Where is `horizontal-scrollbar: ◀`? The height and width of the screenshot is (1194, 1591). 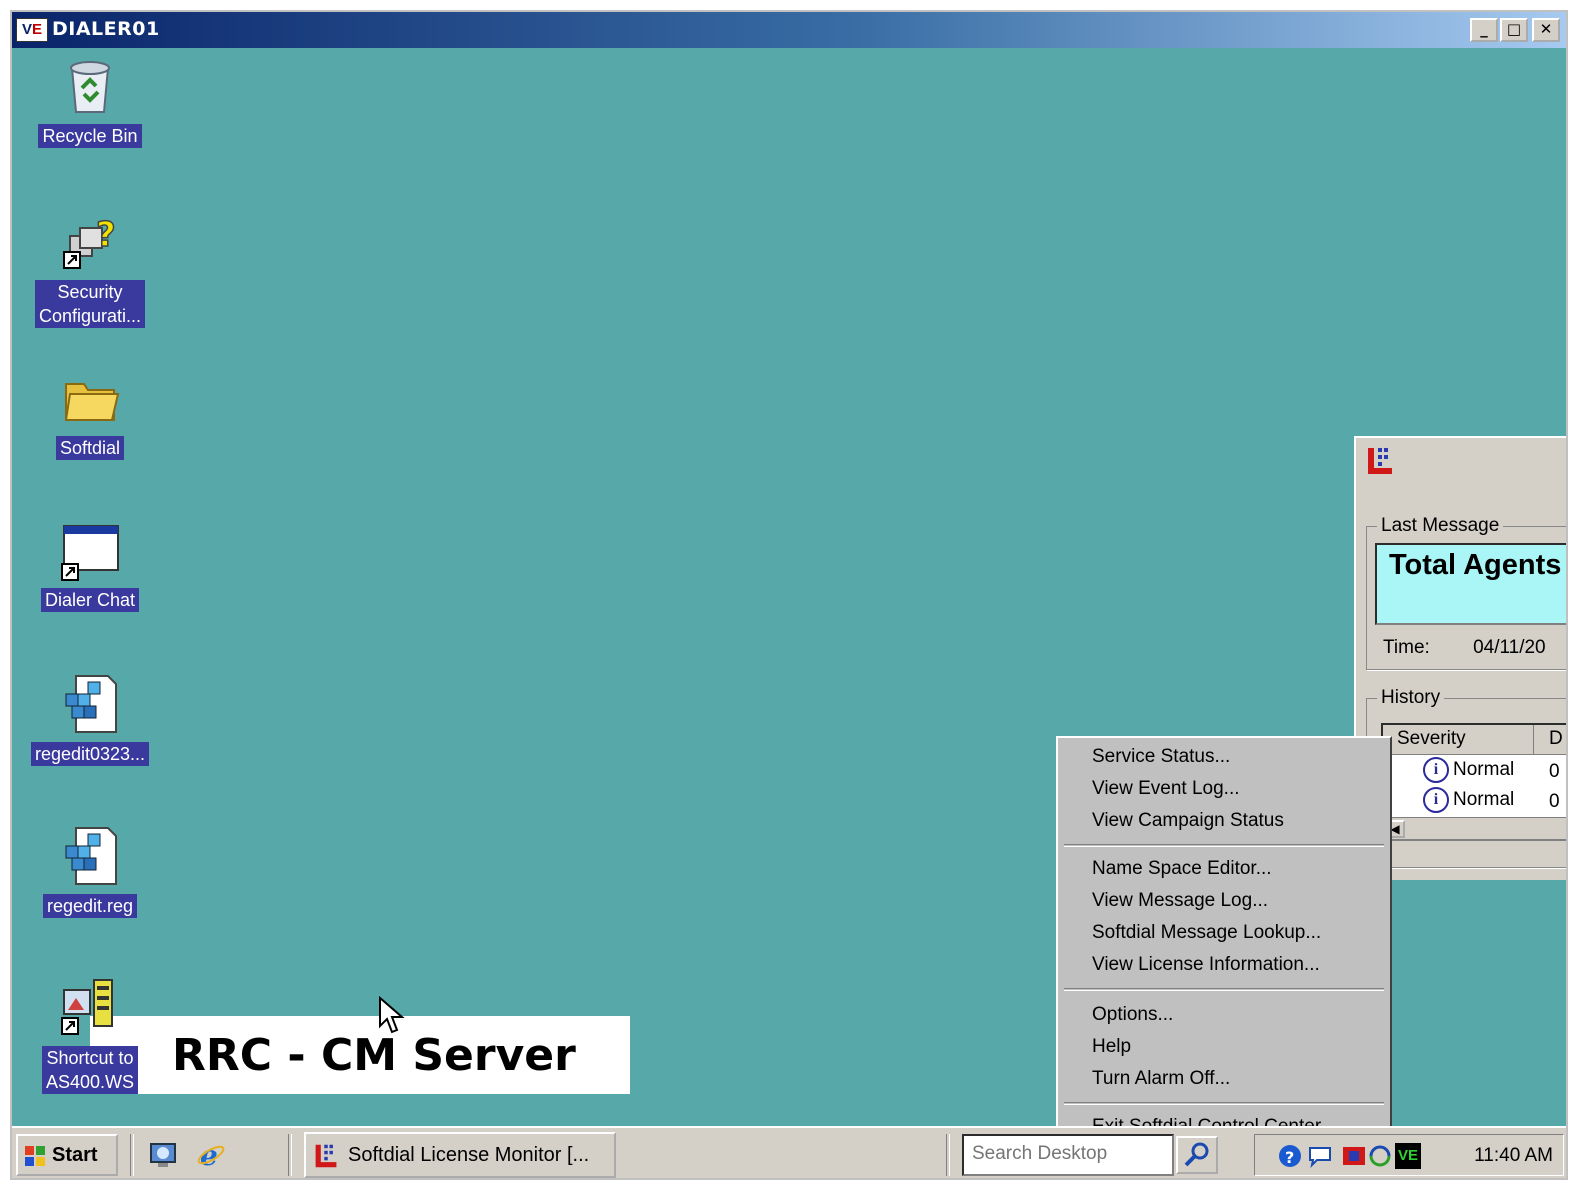
horizontal-scrollbar: ◀ is located at coordinates (1474, 828).